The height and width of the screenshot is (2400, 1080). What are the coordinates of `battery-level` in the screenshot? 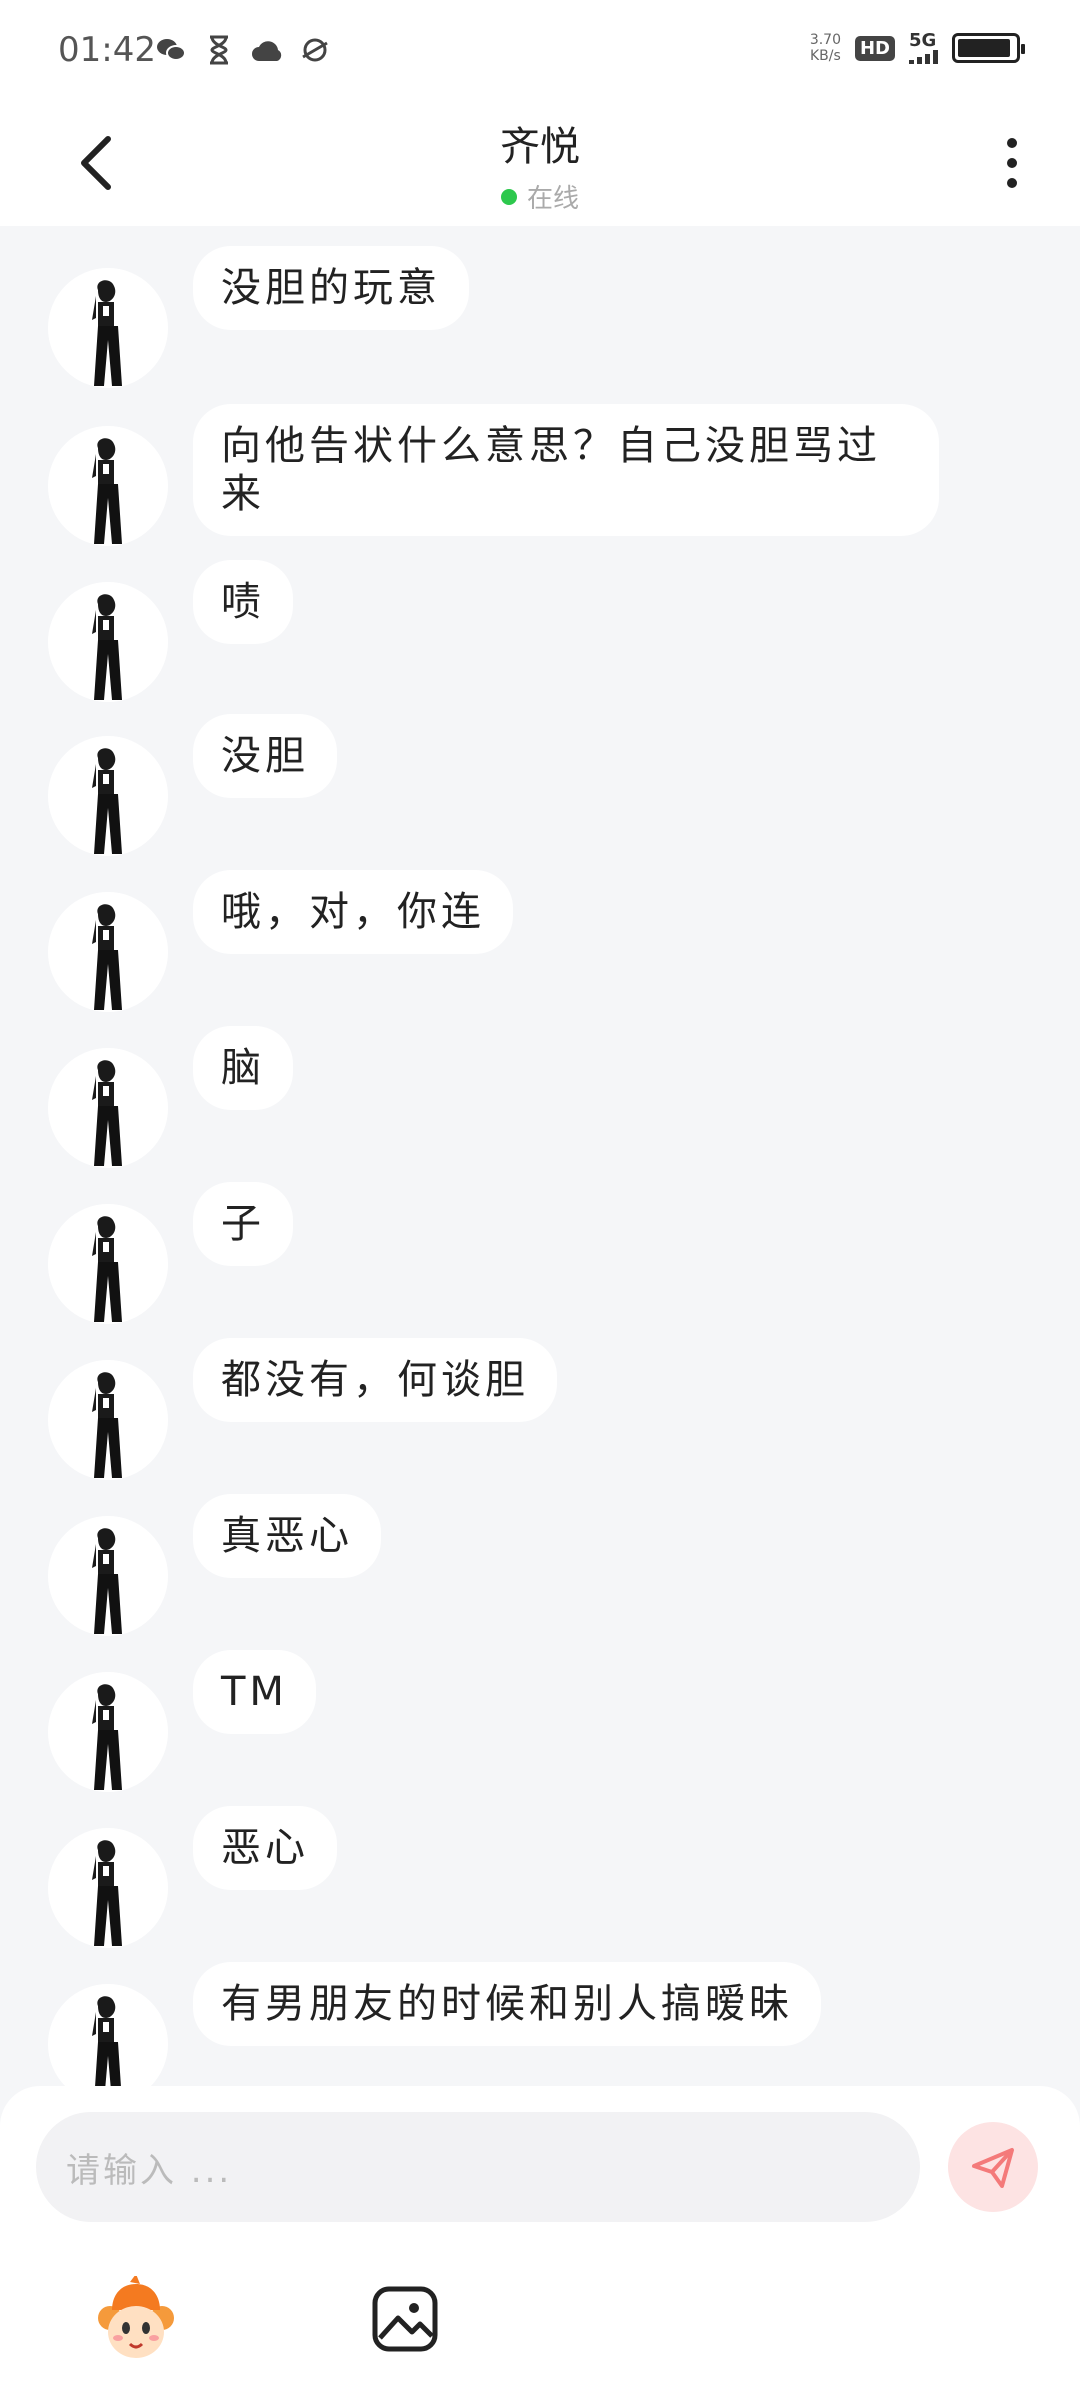 It's located at (984, 48).